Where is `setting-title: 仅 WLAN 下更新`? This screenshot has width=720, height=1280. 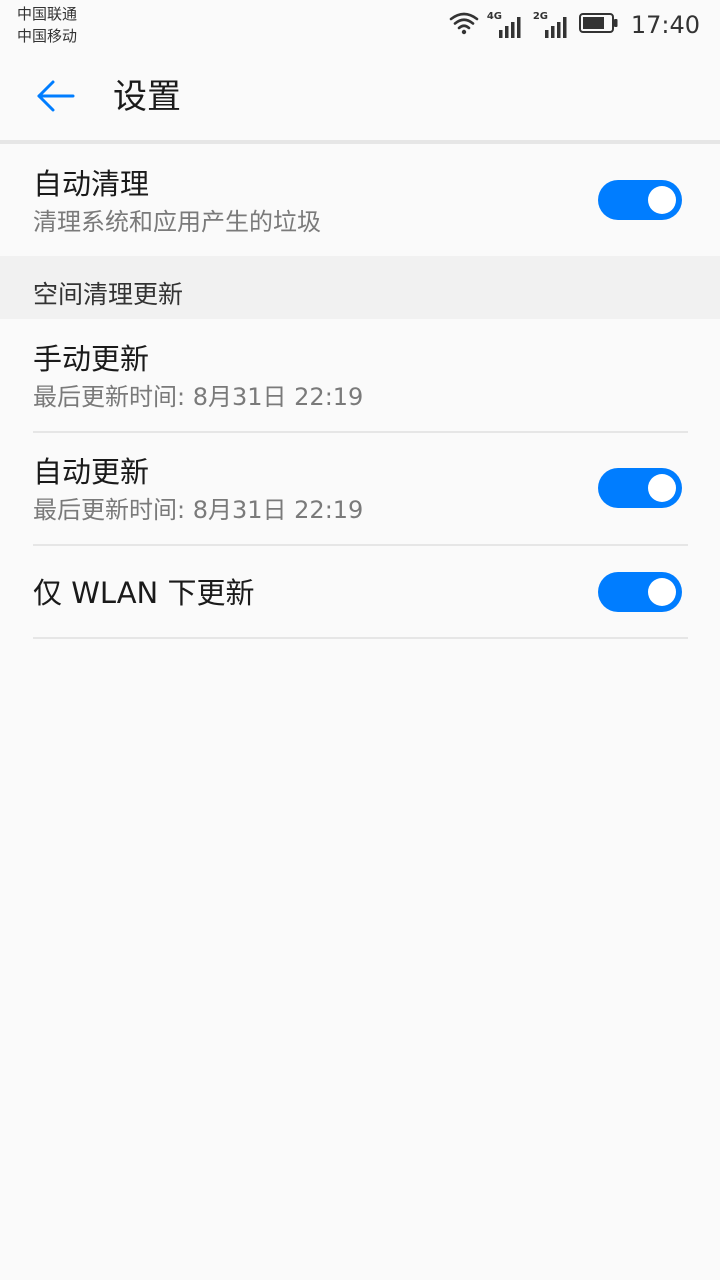 setting-title: 仅 WLAN 下更新 is located at coordinates (144, 593).